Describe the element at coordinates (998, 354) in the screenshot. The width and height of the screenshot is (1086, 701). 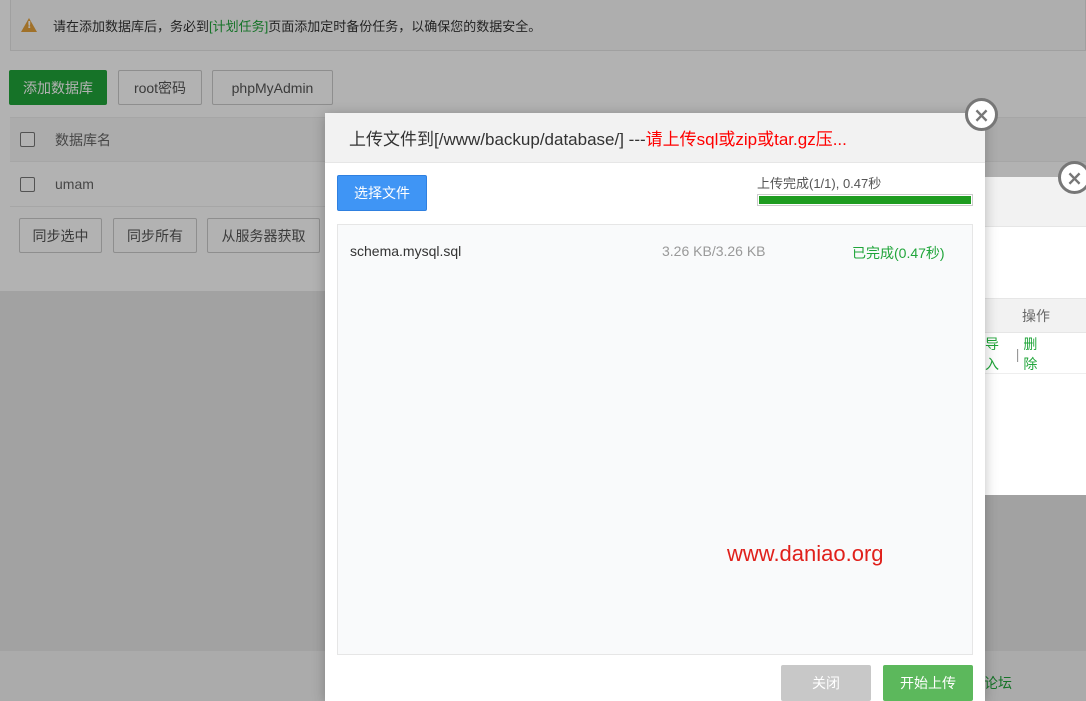
I see `import-link: 导入` at that location.